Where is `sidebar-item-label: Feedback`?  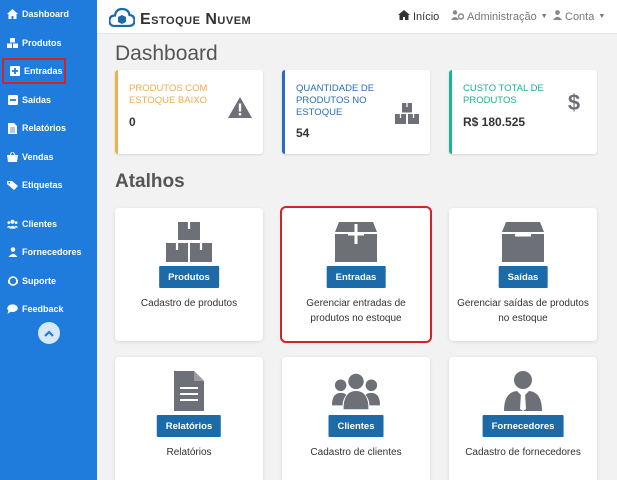 sidebar-item-label: Feedback is located at coordinates (43, 309).